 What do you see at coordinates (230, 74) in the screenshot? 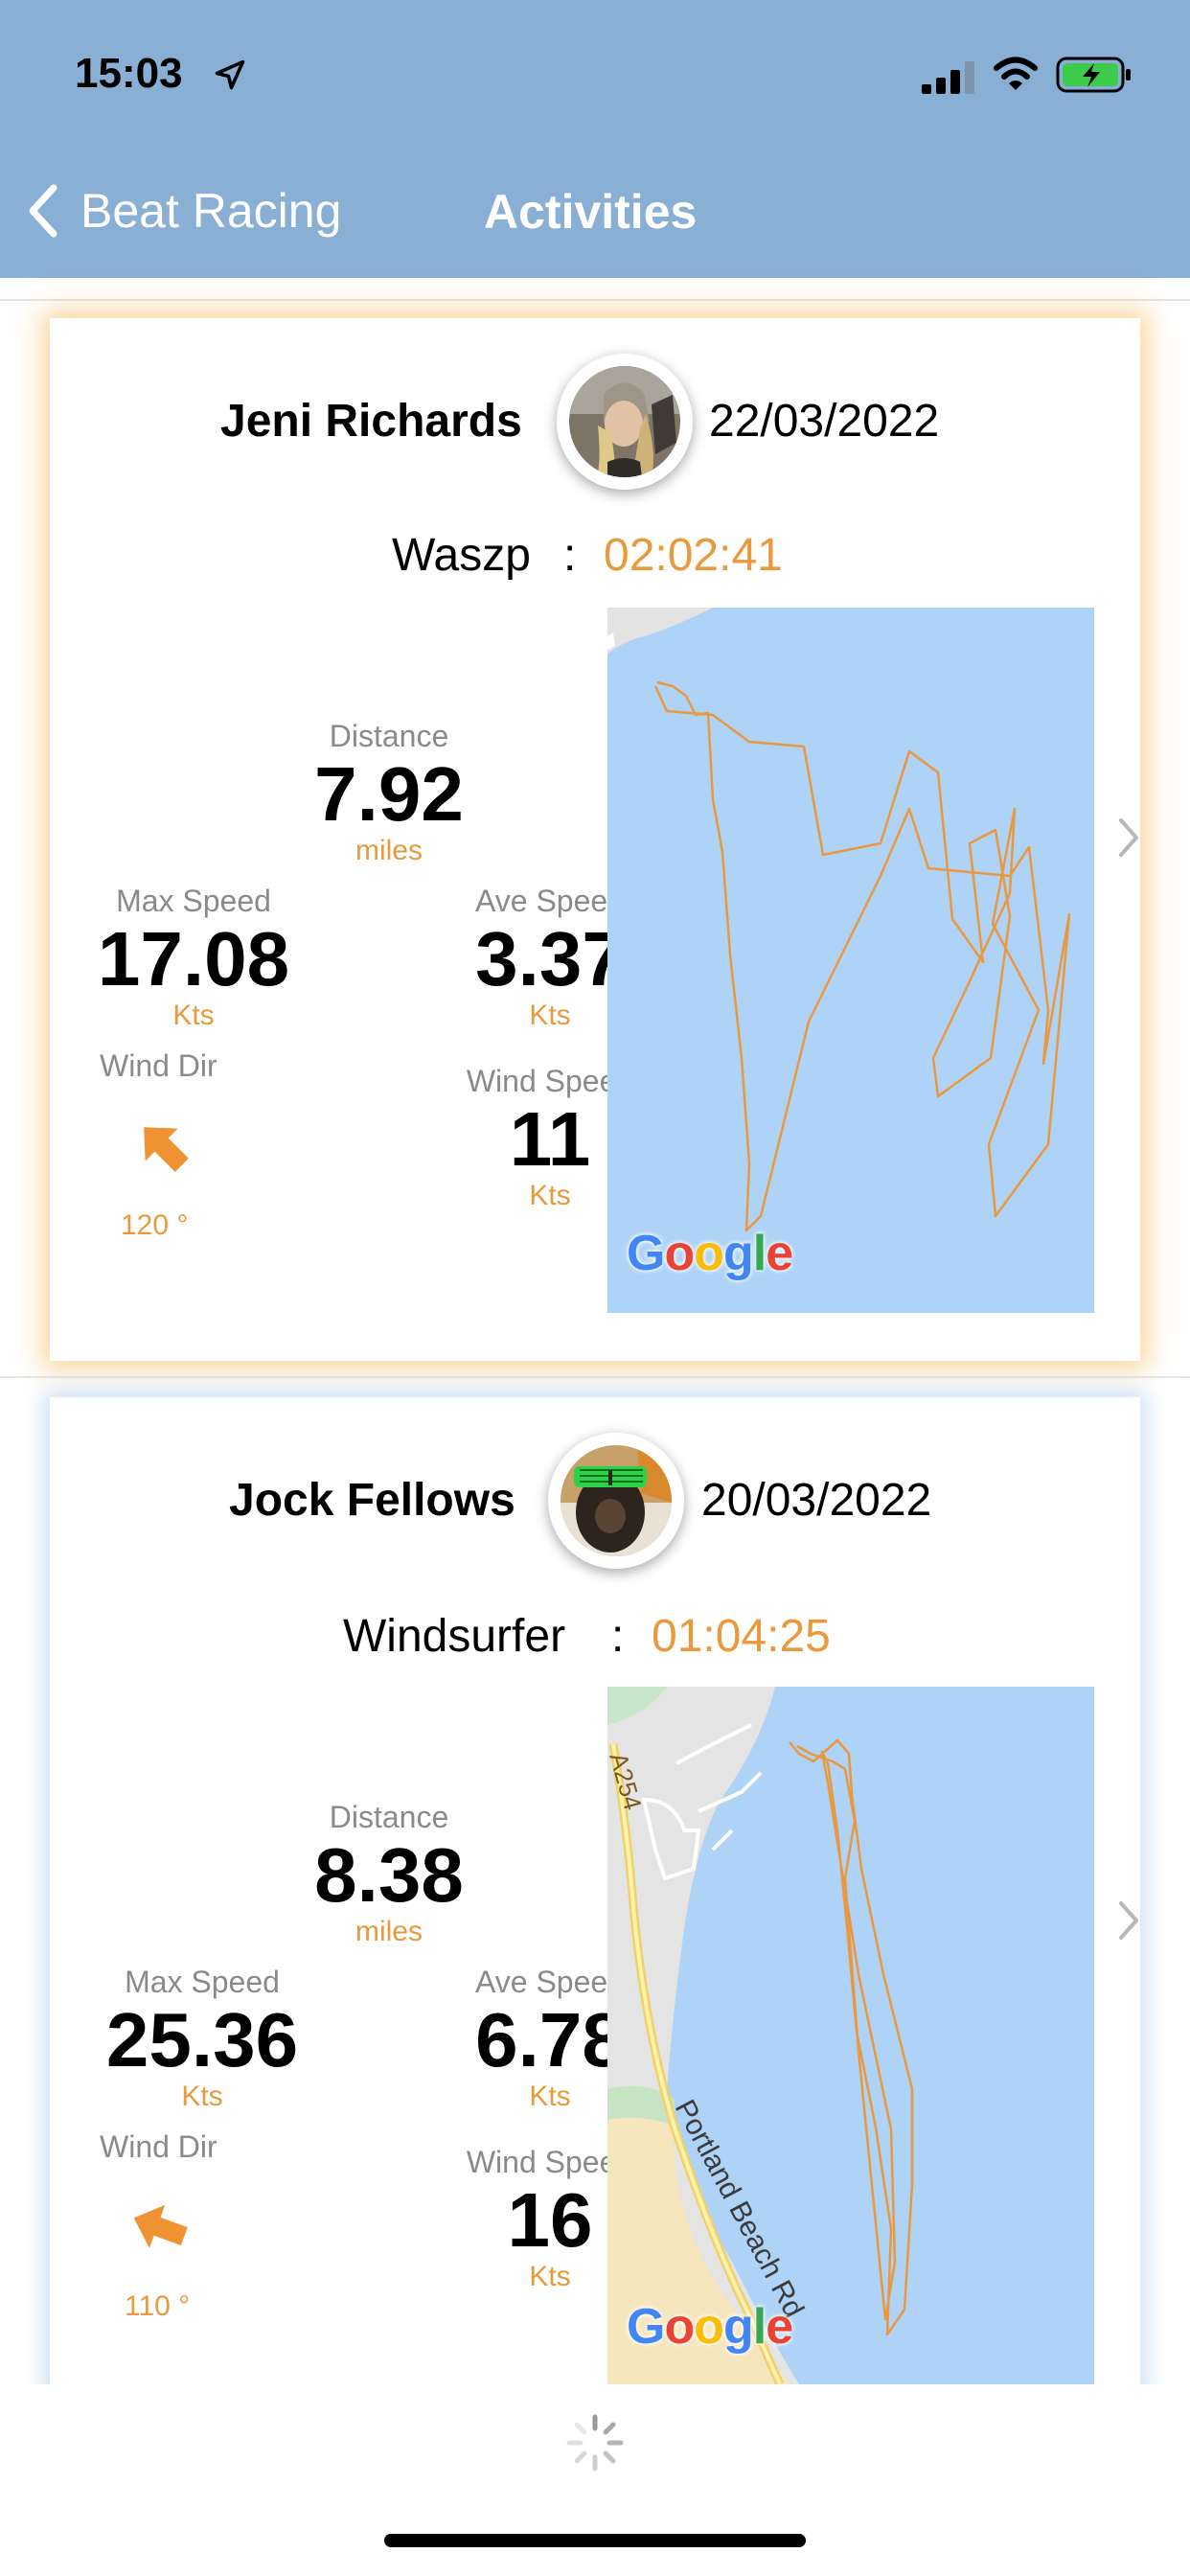
I see `location-arrow-icon` at bounding box center [230, 74].